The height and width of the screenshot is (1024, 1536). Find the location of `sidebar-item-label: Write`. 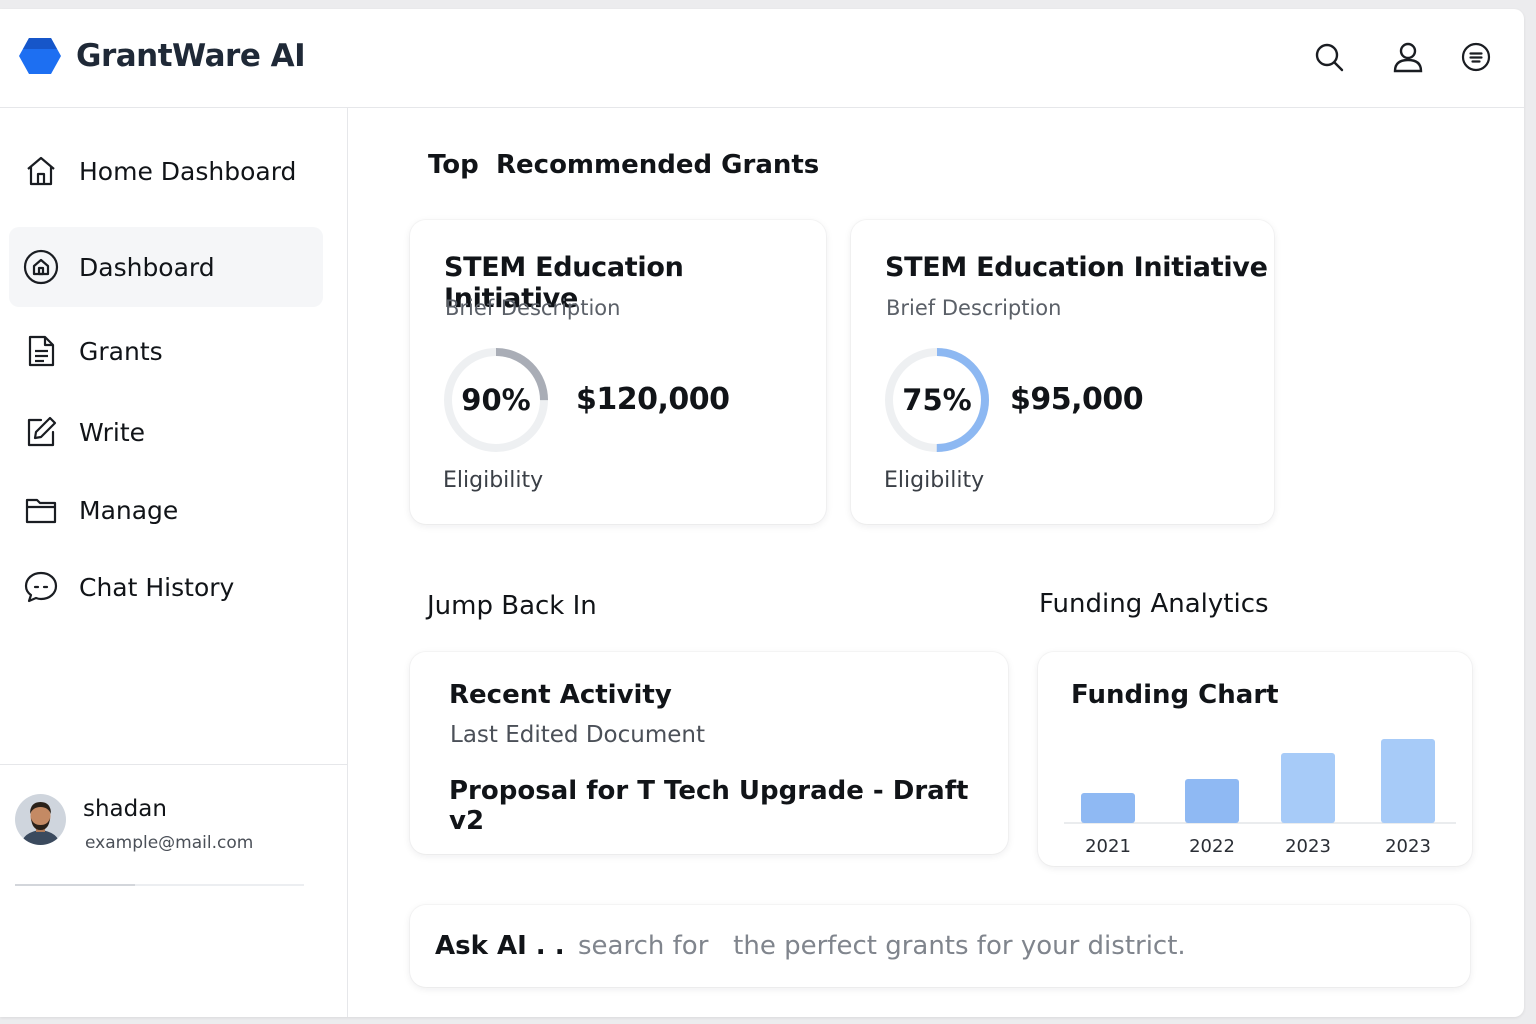

sidebar-item-label: Write is located at coordinates (112, 432).